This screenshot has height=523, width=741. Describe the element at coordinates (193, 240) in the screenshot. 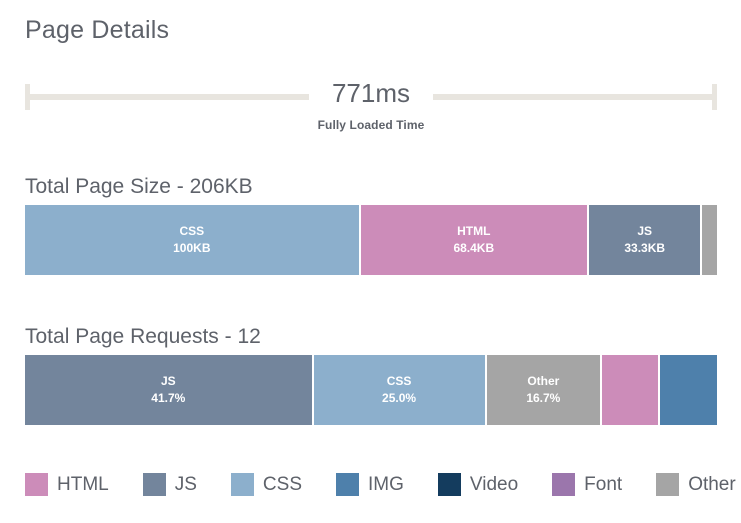

I see `bar-segment-css: CSS 100KB` at that location.